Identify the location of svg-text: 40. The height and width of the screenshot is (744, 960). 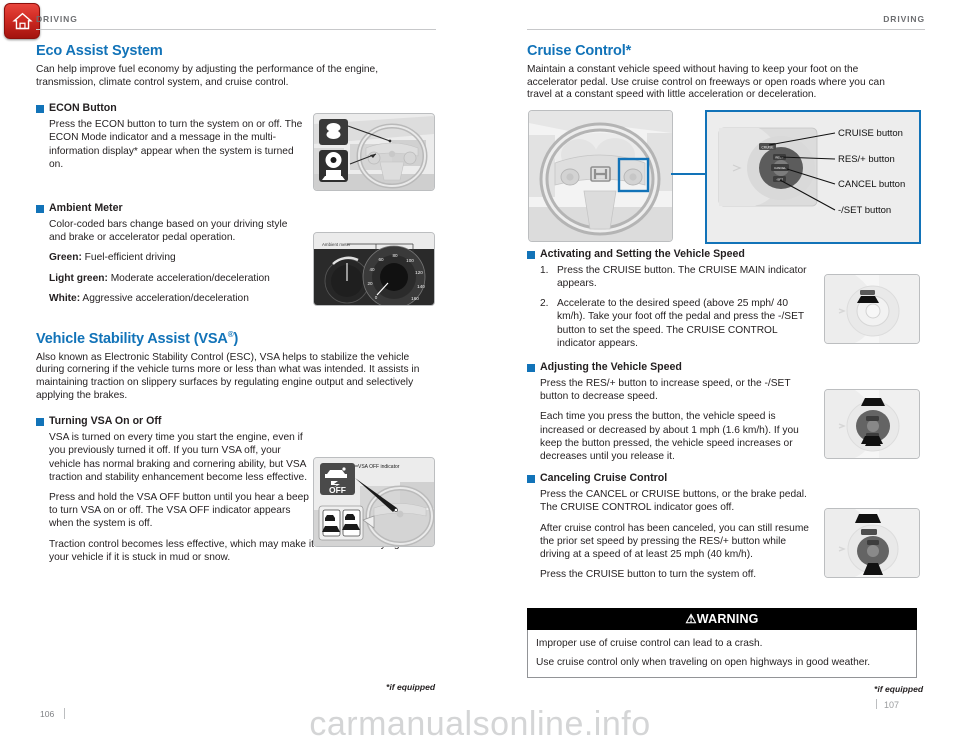
(372, 269).